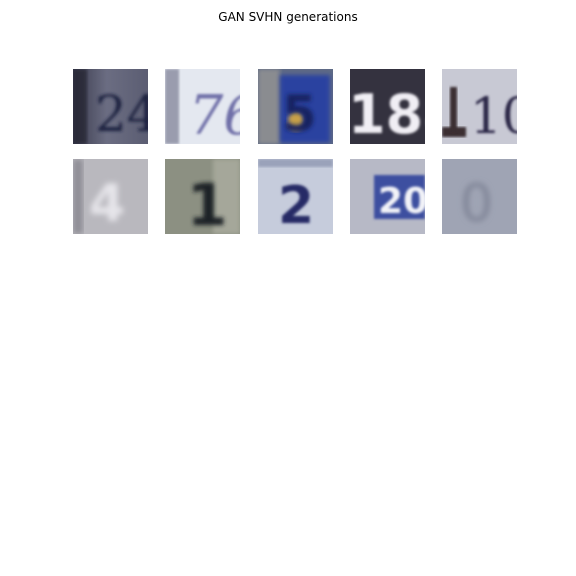  I want to click on generated-sample-image: 0, so click(479, 196).